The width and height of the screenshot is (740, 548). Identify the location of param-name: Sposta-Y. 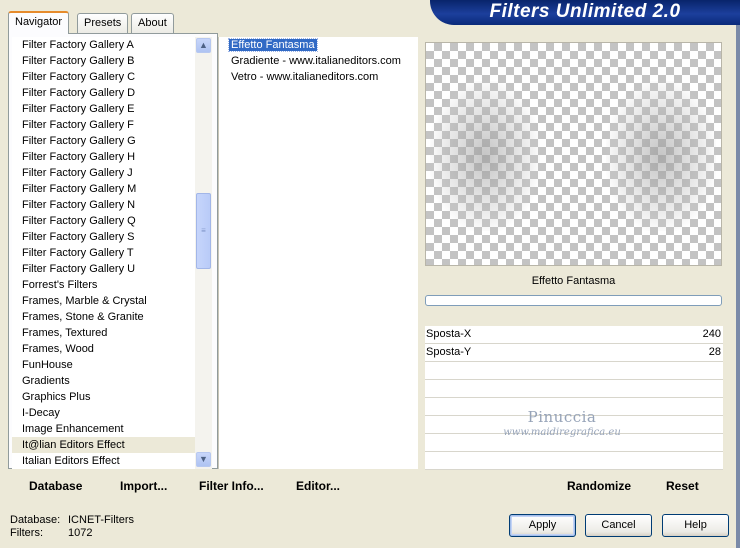
(449, 352).